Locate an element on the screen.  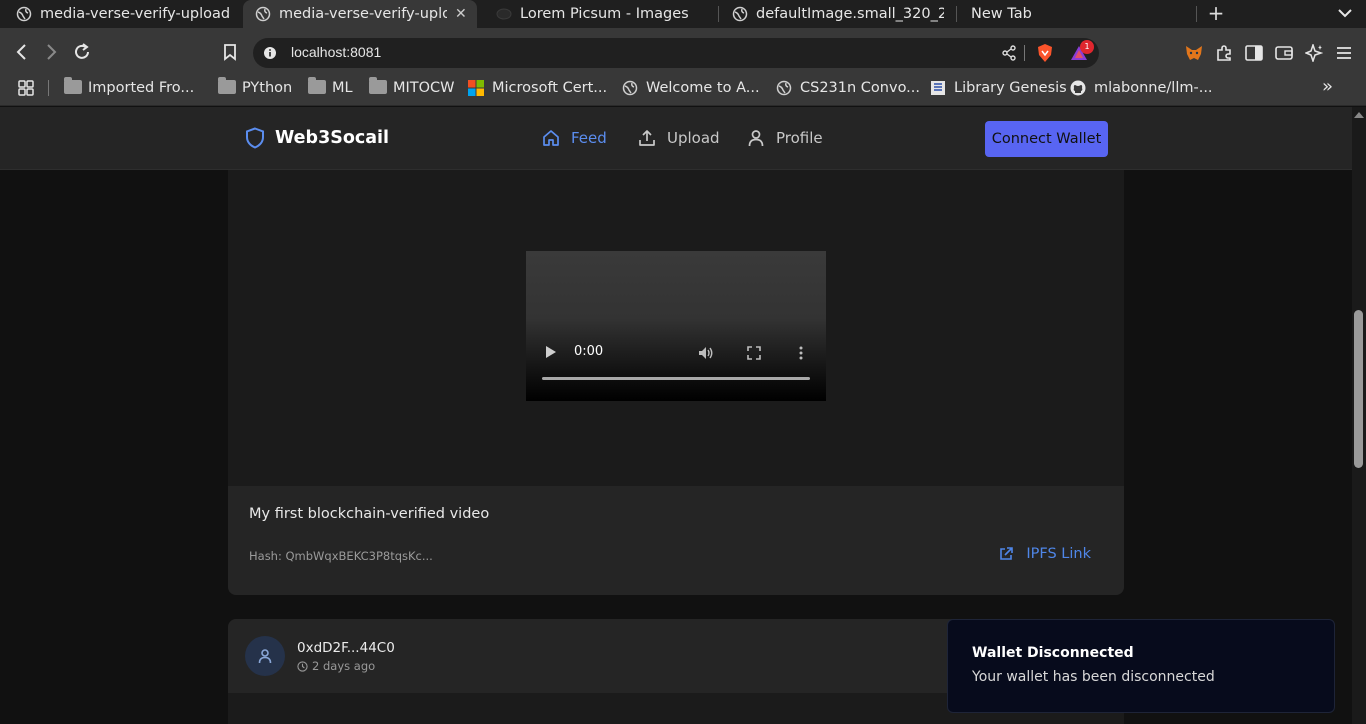
volume-icon is located at coordinates (706, 352).